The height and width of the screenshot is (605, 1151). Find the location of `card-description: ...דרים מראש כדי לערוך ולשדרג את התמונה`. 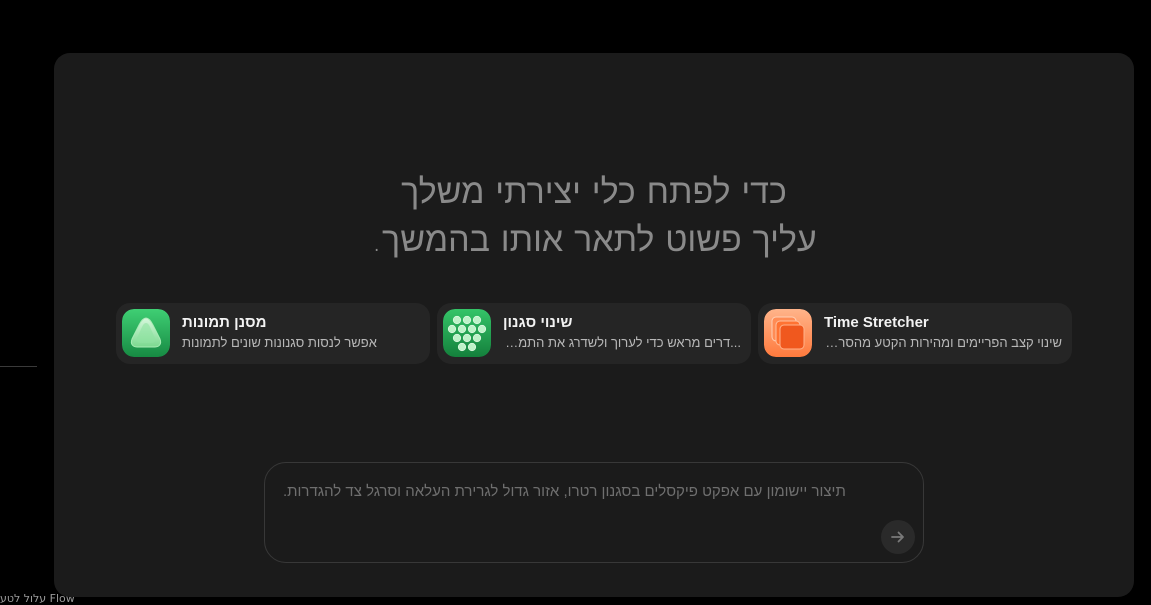

card-description: ...דרים מראש כדי לערוך ולשדרג את התמונה is located at coordinates (622, 342).